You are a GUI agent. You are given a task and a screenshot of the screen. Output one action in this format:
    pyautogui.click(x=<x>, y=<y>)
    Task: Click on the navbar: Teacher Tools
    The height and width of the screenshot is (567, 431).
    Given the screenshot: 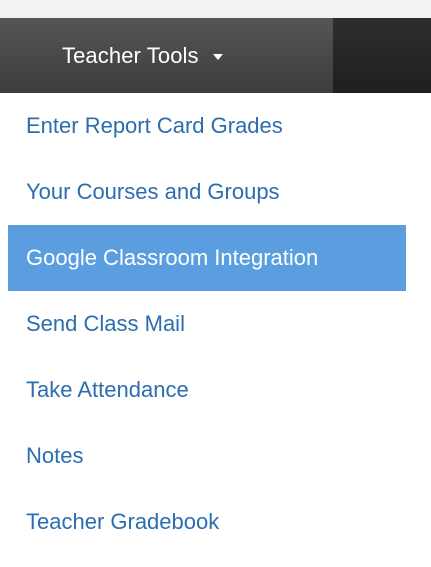 What is the action you would take?
    pyautogui.click(x=215, y=55)
    